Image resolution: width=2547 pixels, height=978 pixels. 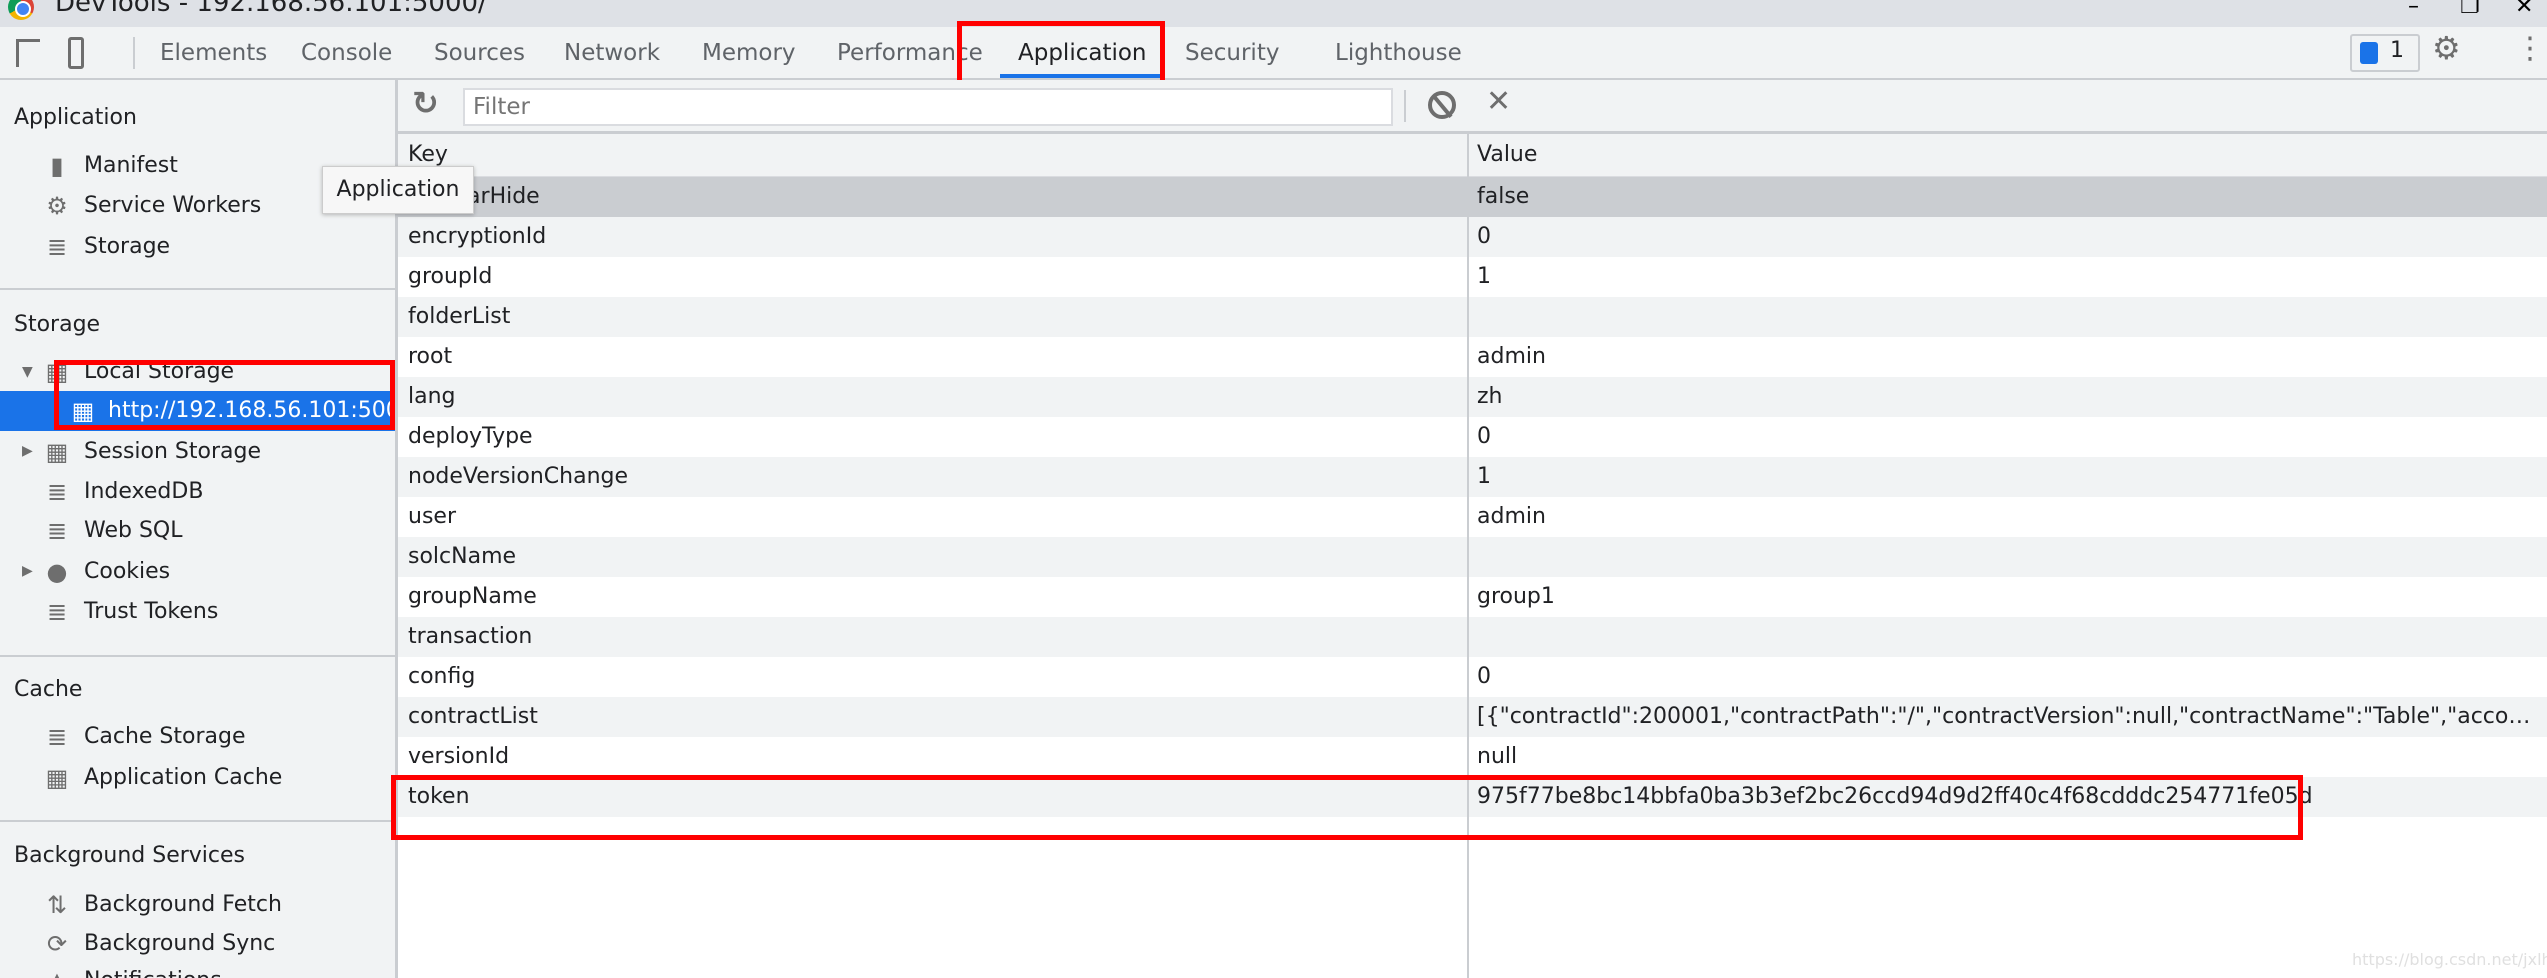 What do you see at coordinates (143, 491) in the screenshot?
I see `sidebar-item-indexeddb: IndexedDB` at bounding box center [143, 491].